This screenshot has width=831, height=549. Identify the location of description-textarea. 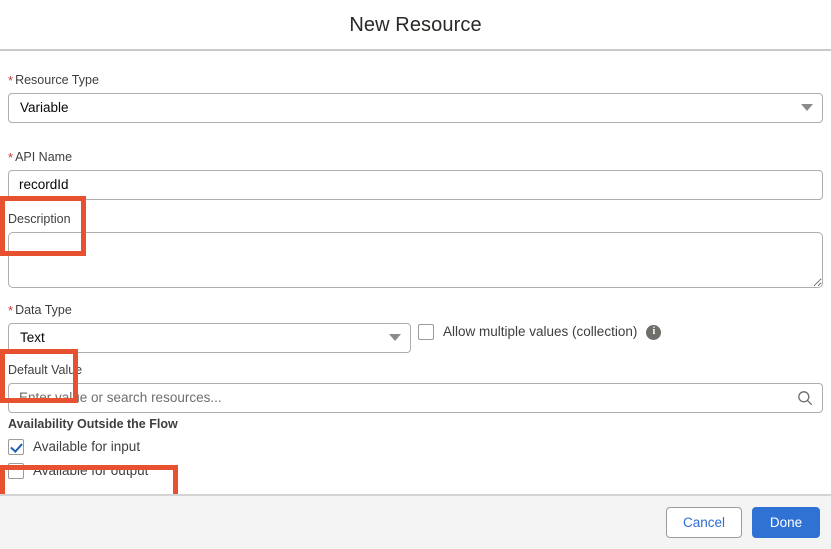
(415, 259).